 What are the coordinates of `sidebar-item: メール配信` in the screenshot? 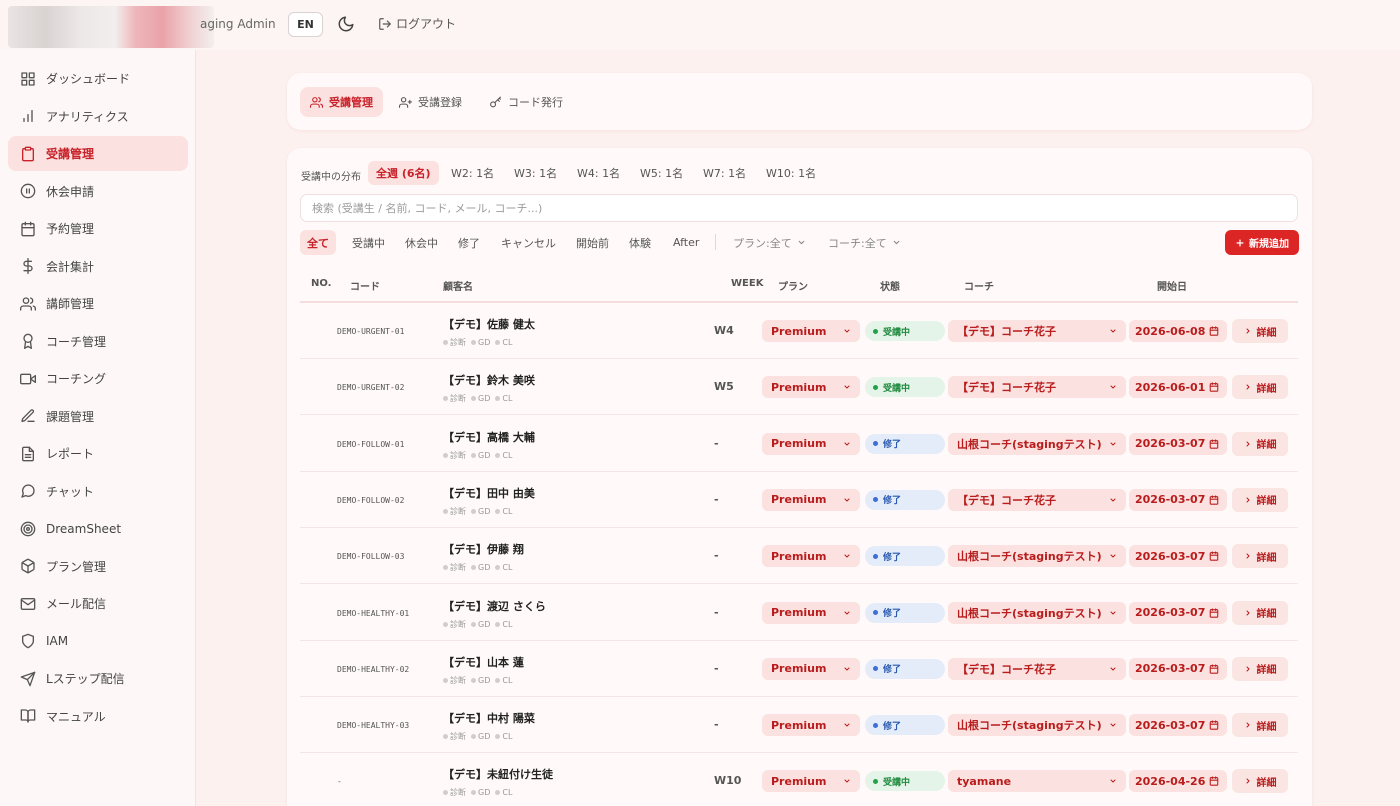 It's located at (98, 603).